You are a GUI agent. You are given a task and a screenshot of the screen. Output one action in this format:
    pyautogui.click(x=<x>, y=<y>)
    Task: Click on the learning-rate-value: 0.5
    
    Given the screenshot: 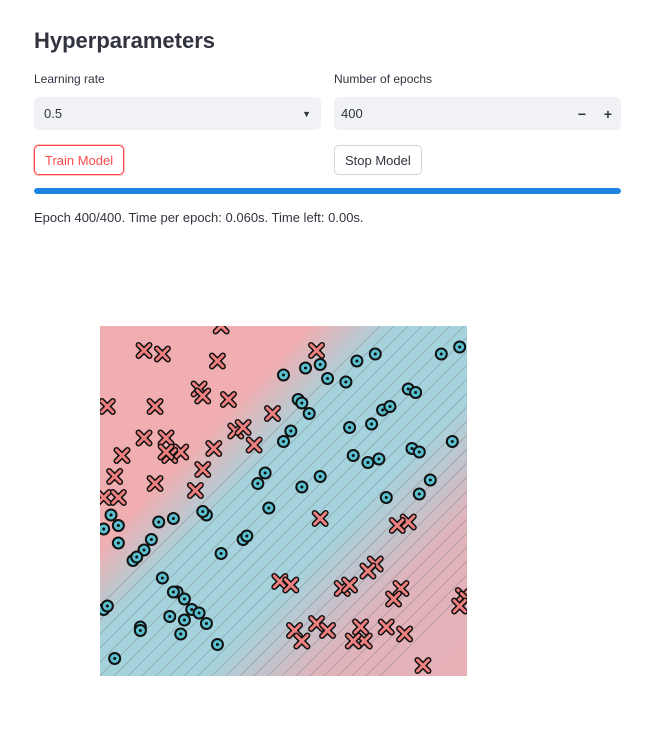 What is the action you would take?
    pyautogui.click(x=53, y=113)
    